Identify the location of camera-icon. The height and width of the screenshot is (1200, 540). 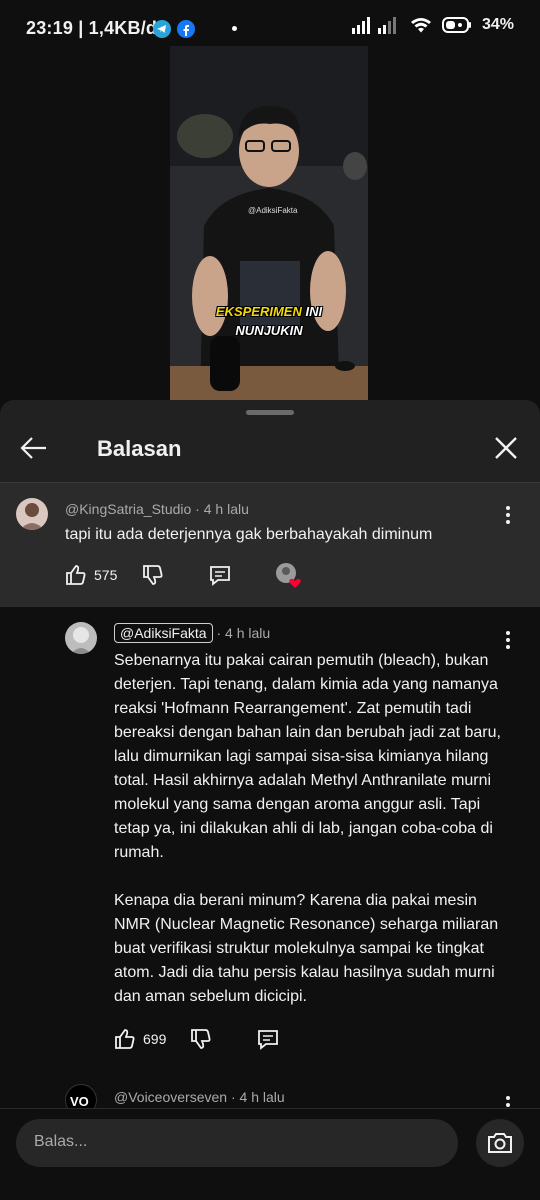
(500, 1143).